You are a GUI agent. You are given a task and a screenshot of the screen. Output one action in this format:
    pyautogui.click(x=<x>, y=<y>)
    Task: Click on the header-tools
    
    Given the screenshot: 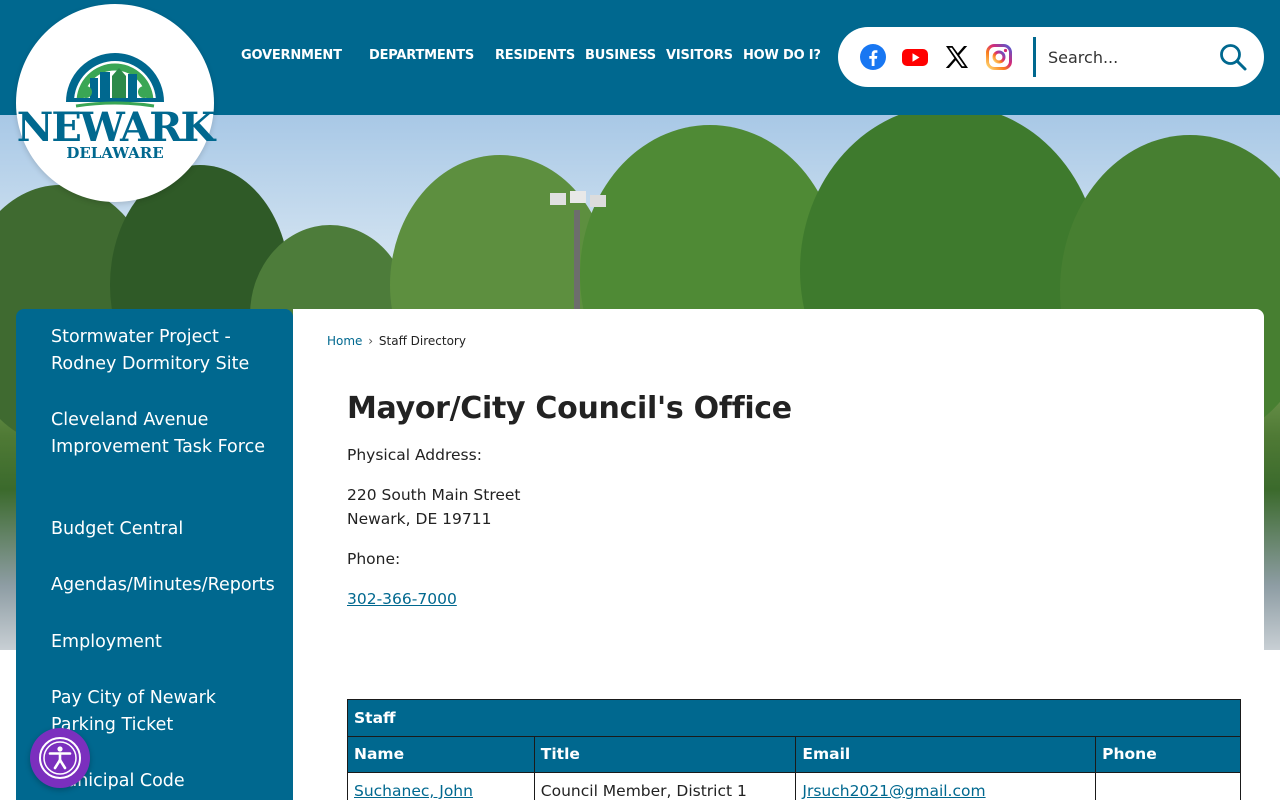 What is the action you would take?
    pyautogui.click(x=1051, y=57)
    